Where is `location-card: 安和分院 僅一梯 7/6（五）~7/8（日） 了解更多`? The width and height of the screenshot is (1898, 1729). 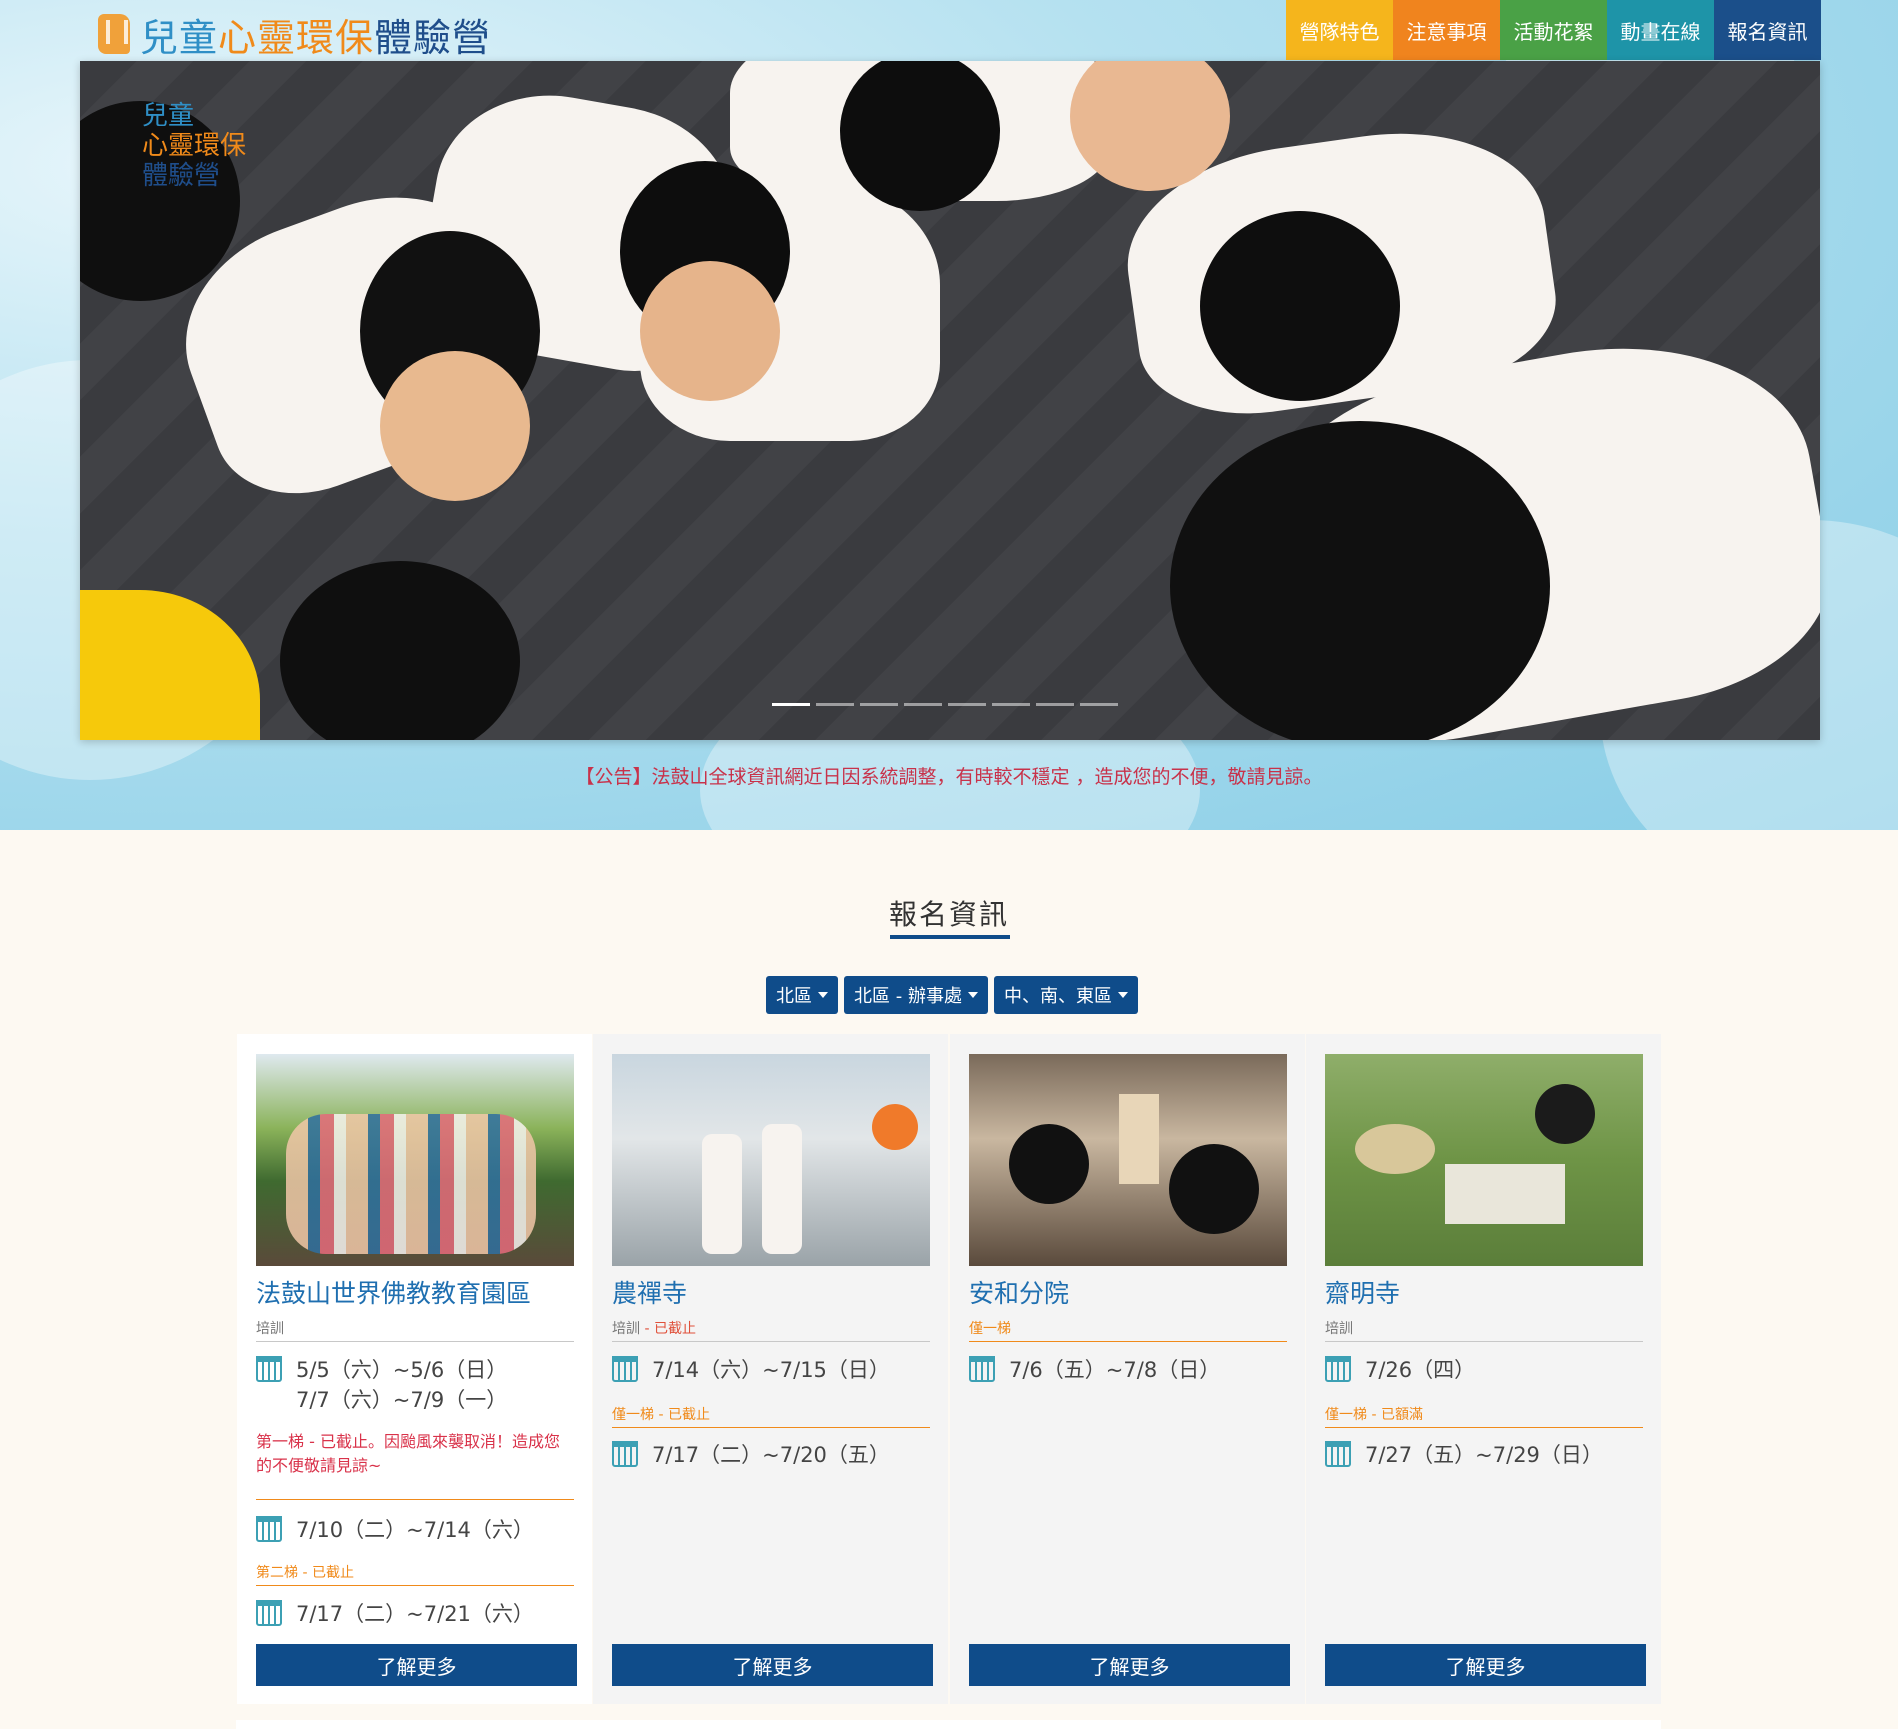
location-card: 安和分院 僅一梯 7/6（五）~7/8（日） 了解更多 is located at coordinates (1127, 1369).